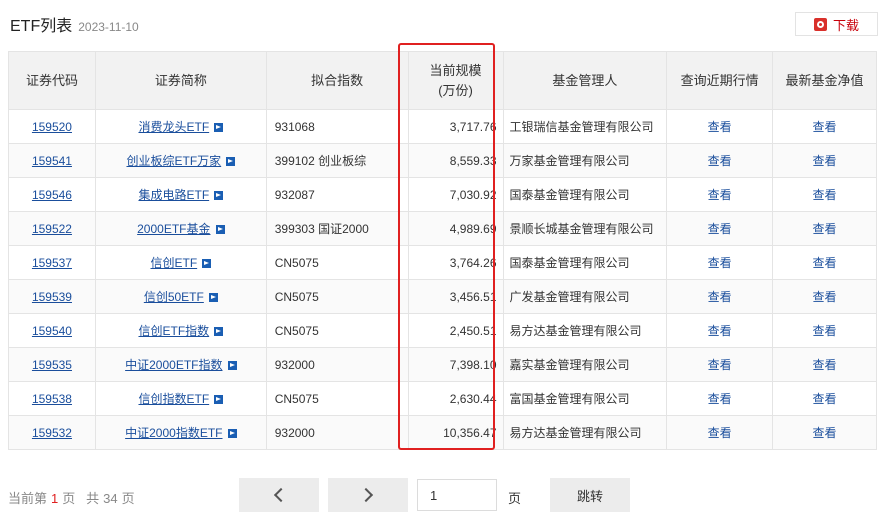 The height and width of the screenshot is (521, 884). What do you see at coordinates (173, 365) in the screenshot?
I see `name-link: 中证2000ETF指数` at bounding box center [173, 365].